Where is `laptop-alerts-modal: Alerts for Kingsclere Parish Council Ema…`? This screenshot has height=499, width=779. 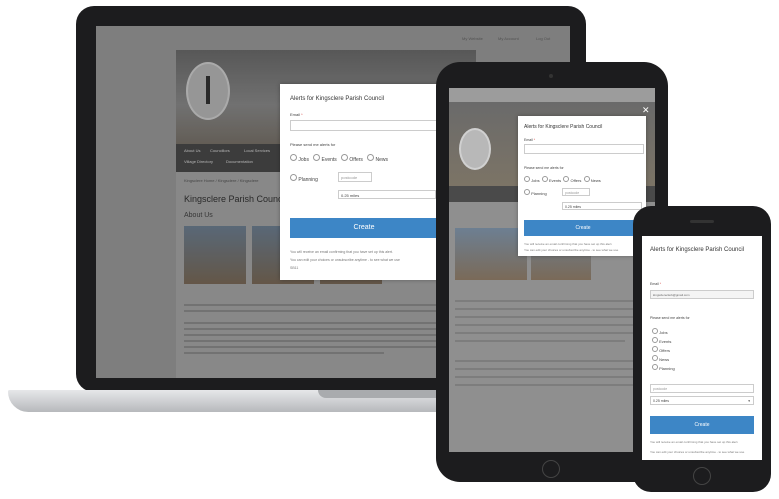 laptop-alerts-modal: Alerts for Kingsclere Parish Council Ema… is located at coordinates (359, 182).